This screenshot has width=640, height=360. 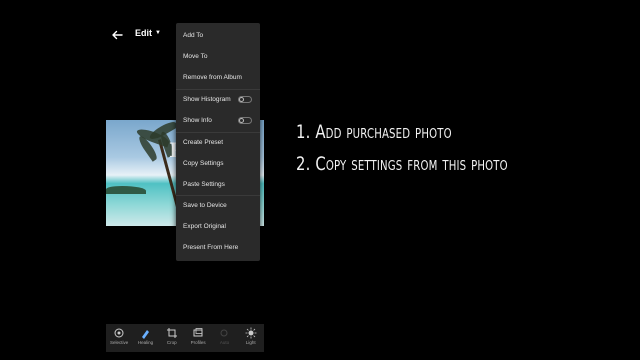 What do you see at coordinates (224, 333) in the screenshot?
I see `auto-icon` at bounding box center [224, 333].